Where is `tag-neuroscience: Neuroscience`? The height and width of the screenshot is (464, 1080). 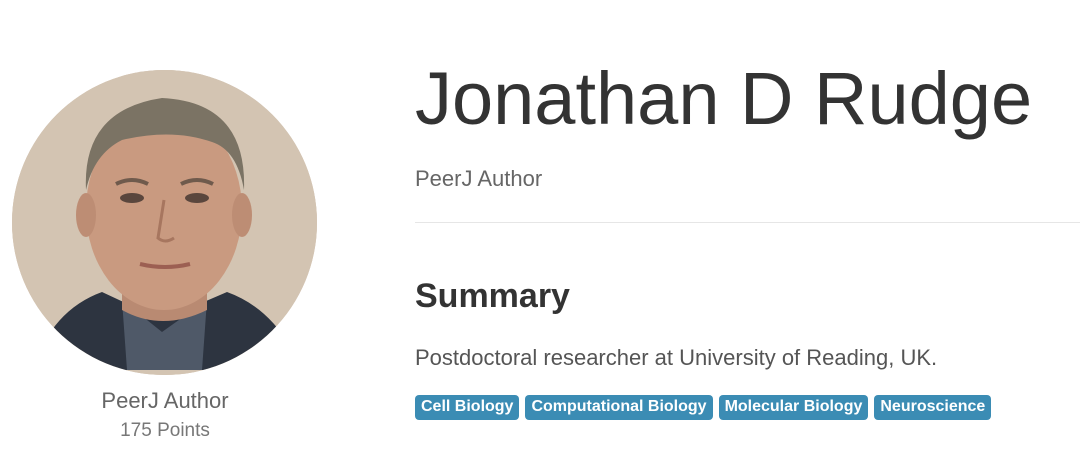 tag-neuroscience: Neuroscience is located at coordinates (933, 407).